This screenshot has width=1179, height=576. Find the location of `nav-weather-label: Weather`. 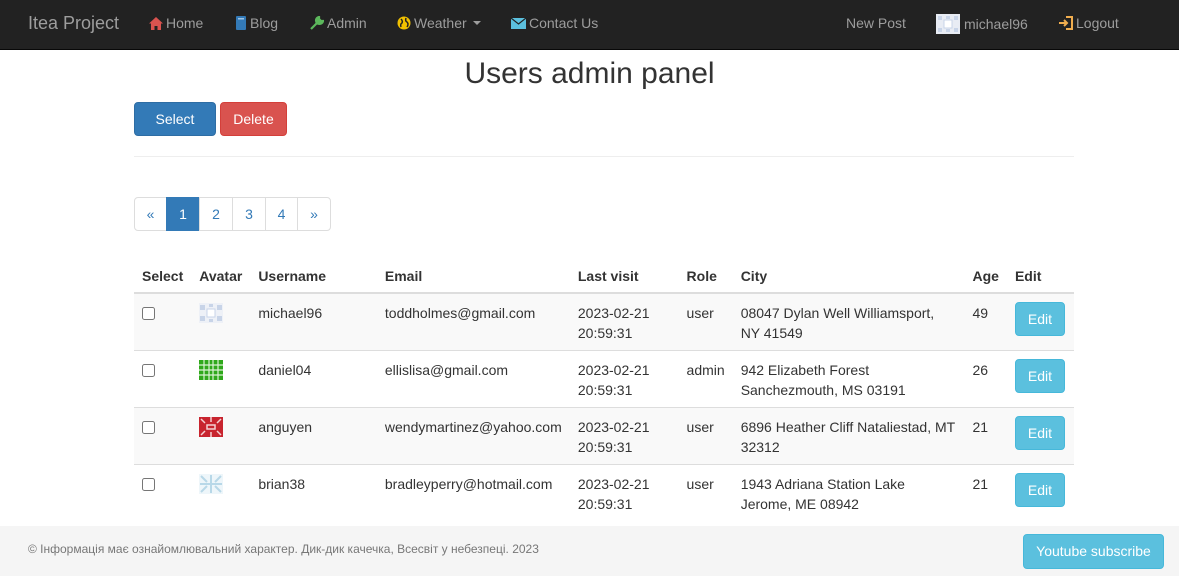

nav-weather-label: Weather is located at coordinates (440, 23).